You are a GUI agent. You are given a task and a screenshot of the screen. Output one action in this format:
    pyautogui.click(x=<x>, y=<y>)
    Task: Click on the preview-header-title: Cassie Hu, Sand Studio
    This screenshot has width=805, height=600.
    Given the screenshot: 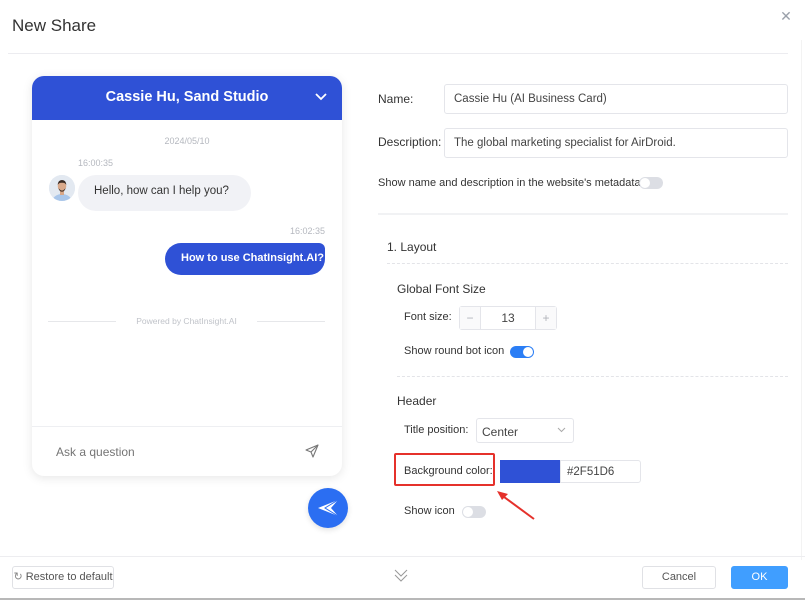 What is the action you would take?
    pyautogui.click(x=187, y=97)
    